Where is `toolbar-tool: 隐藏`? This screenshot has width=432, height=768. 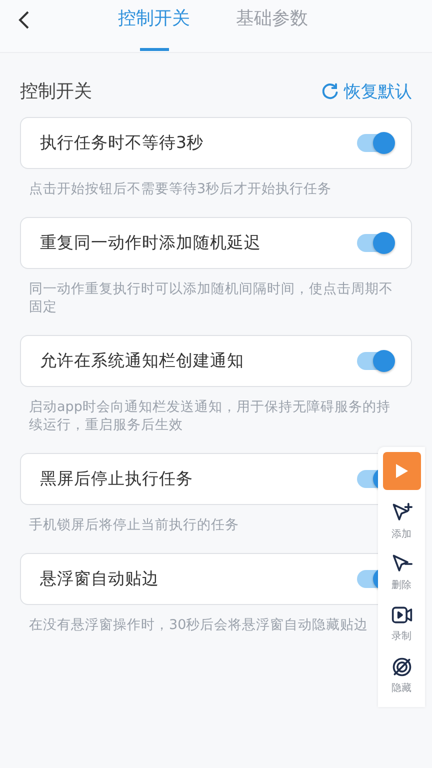
toolbar-tool: 隐藏 is located at coordinates (401, 681).